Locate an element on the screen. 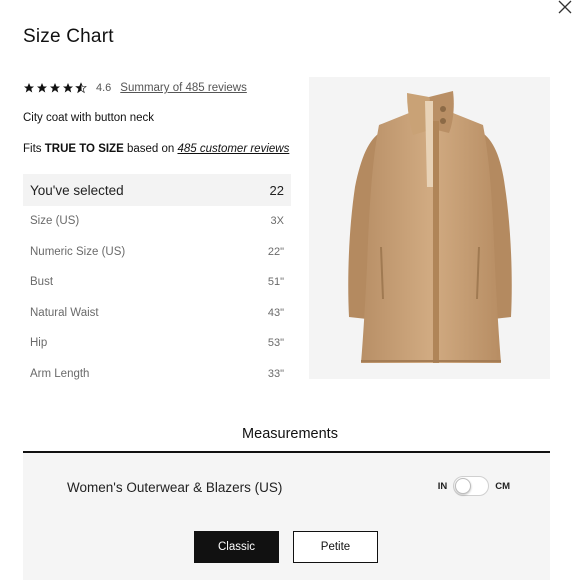 This screenshot has width=580, height=580. switch-knob is located at coordinates (463, 486).